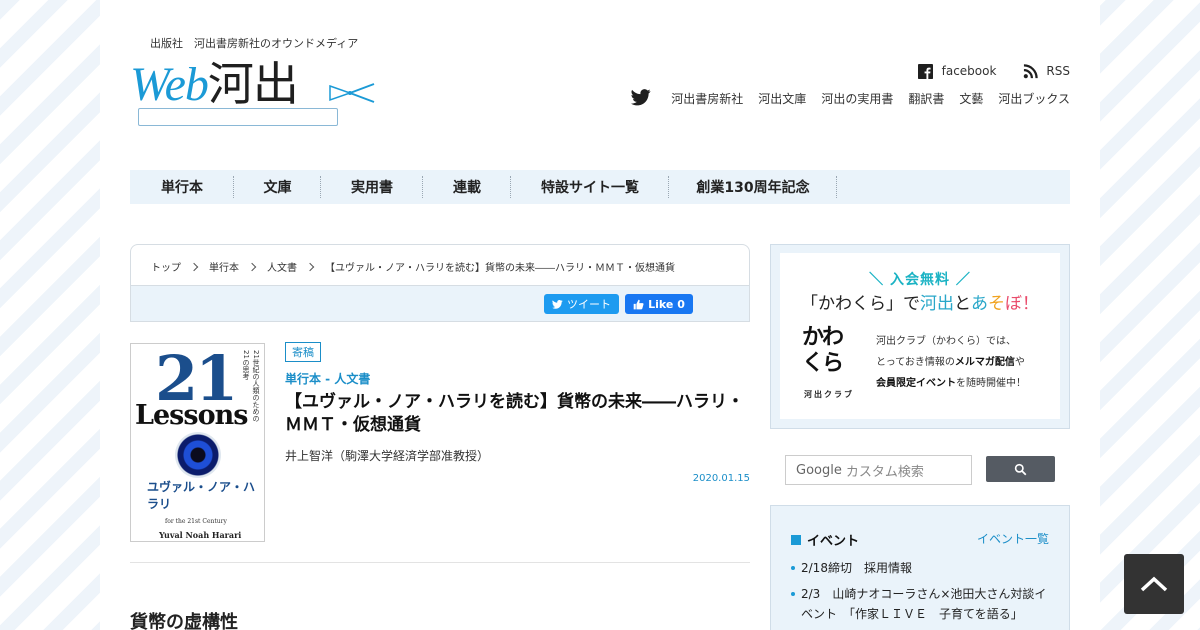 This screenshot has height=630, width=1200. Describe the element at coordinates (282, 266) in the screenshot. I see `breadcrumb-jinbunsho: 人文書` at that location.